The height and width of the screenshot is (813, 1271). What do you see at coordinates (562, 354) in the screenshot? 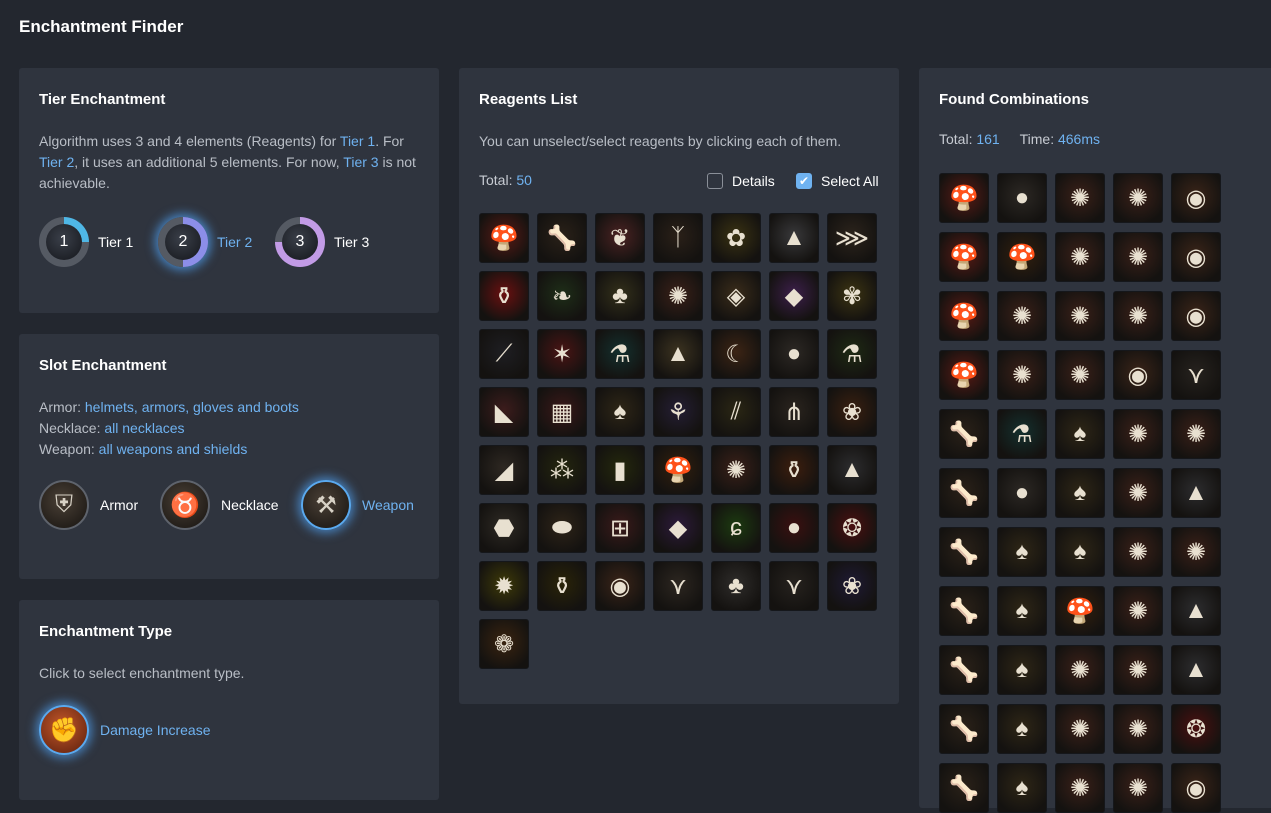
I see `red-crystal-icon: ✶` at bounding box center [562, 354].